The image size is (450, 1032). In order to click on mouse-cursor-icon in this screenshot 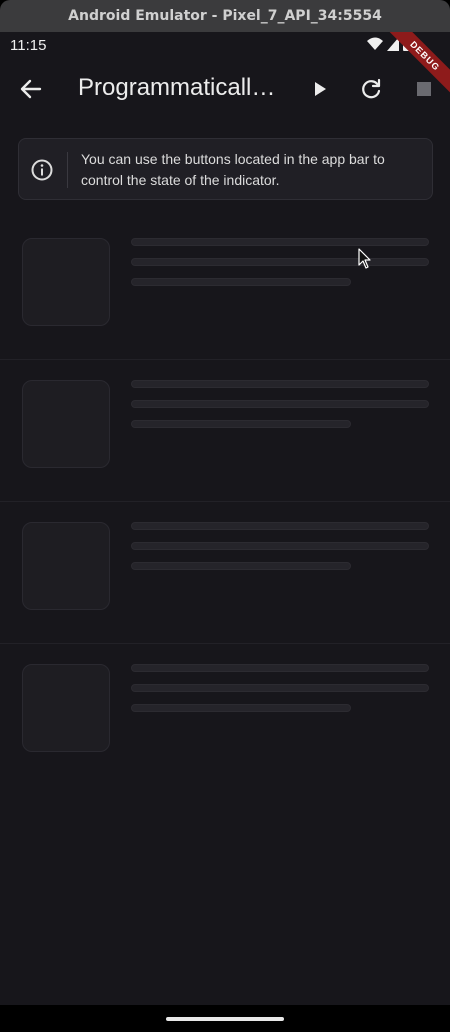, I will do `click(364, 258)`.